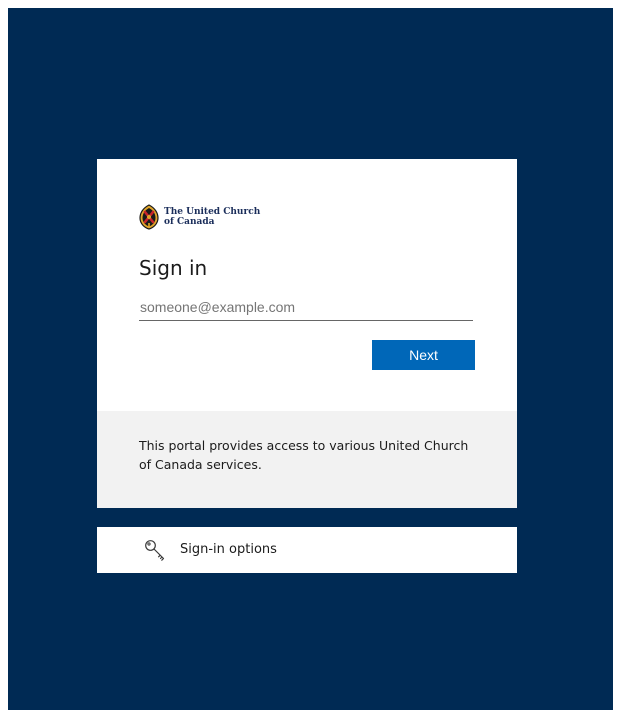  I want to click on organization-name: The United Church of Canada, so click(212, 217).